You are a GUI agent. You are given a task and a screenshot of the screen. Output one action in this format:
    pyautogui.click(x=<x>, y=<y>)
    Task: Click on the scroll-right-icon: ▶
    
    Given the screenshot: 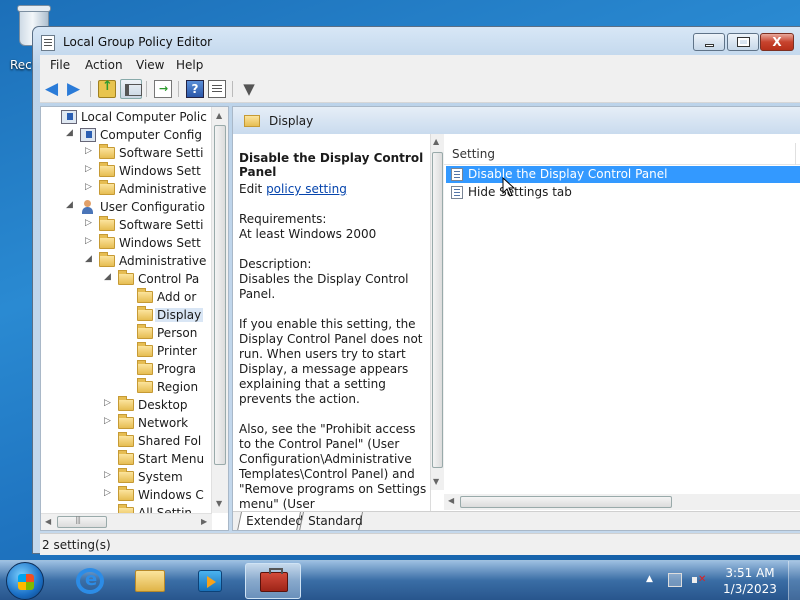 What is the action you would take?
    pyautogui.click(x=204, y=521)
    